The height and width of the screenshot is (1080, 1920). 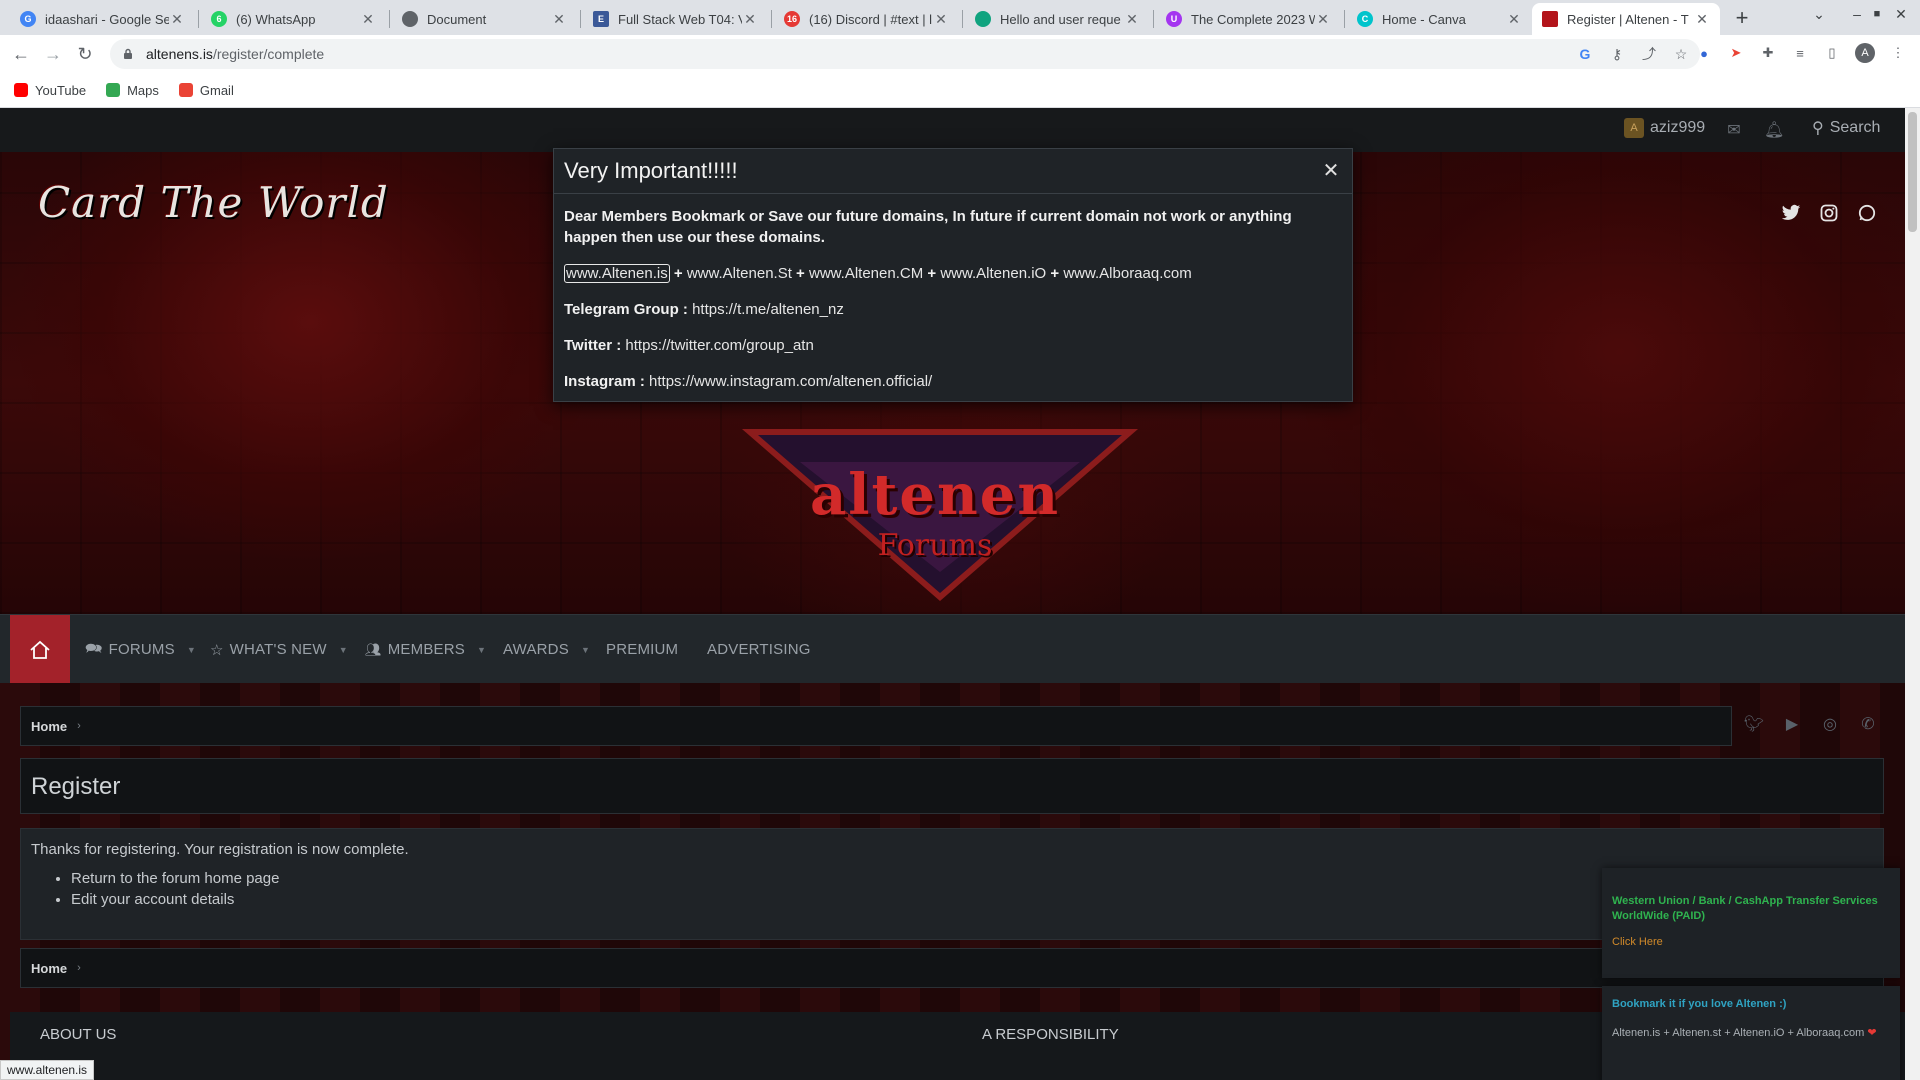 What do you see at coordinates (1681, 54) in the screenshot?
I see `bookmark-star-icon: ☆` at bounding box center [1681, 54].